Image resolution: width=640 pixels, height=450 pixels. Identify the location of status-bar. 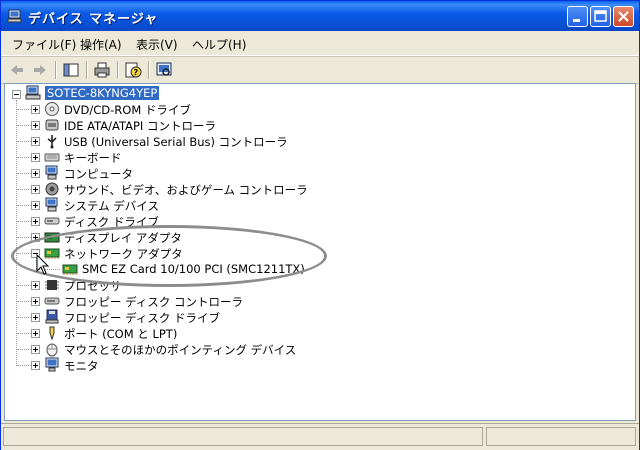
(320, 436).